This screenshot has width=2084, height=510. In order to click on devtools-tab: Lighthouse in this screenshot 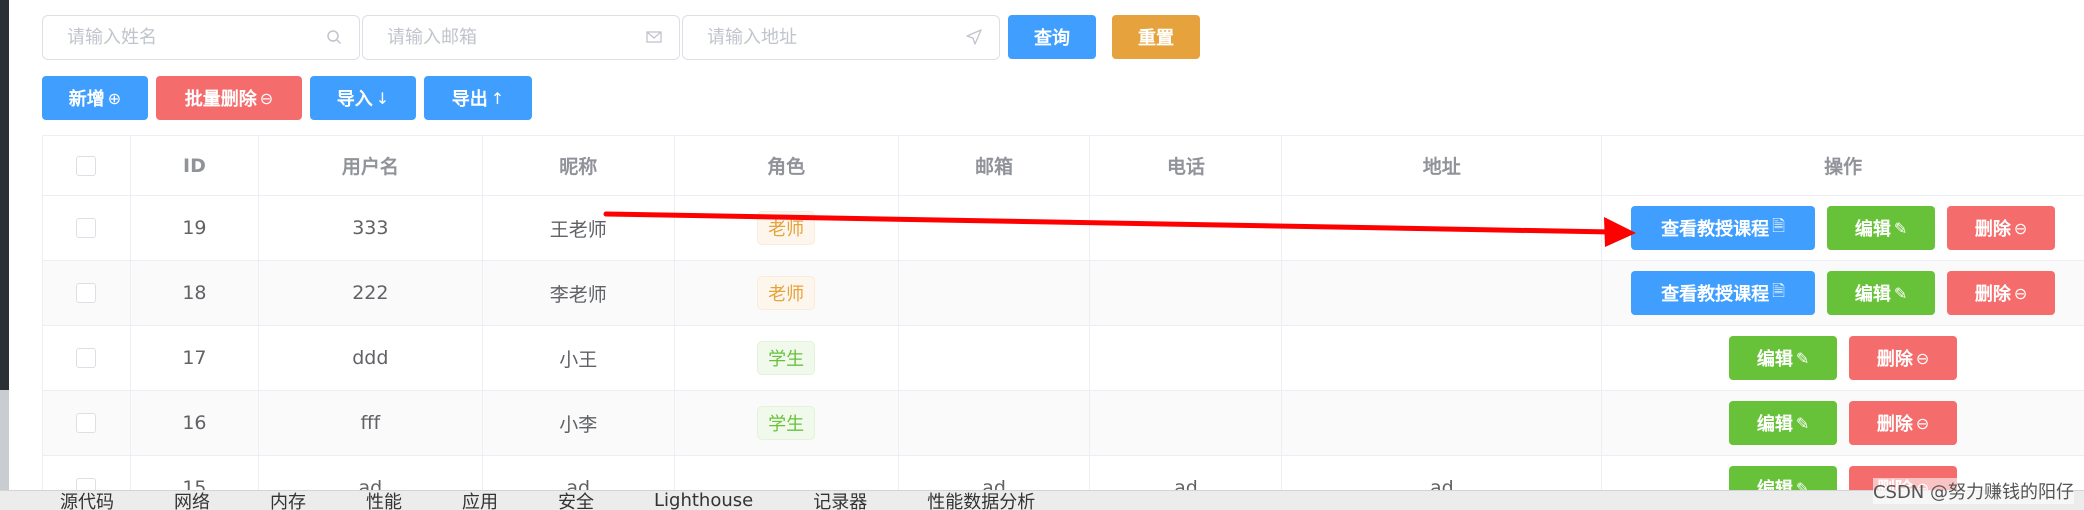, I will do `click(703, 500)`.